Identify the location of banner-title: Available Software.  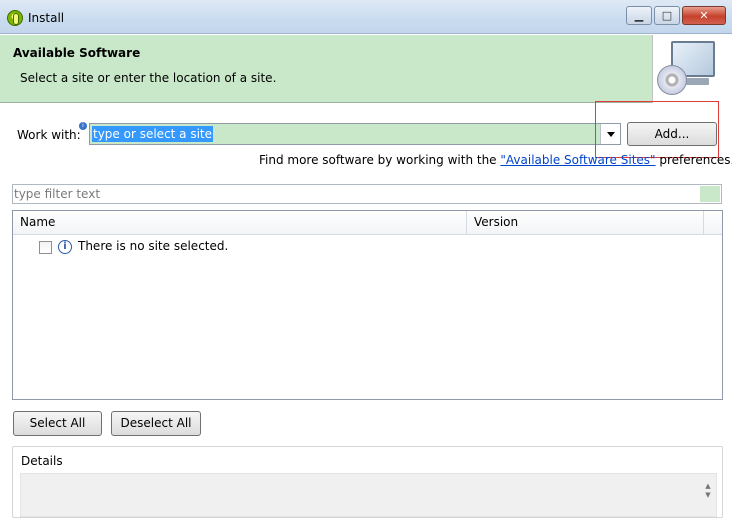
(77, 53).